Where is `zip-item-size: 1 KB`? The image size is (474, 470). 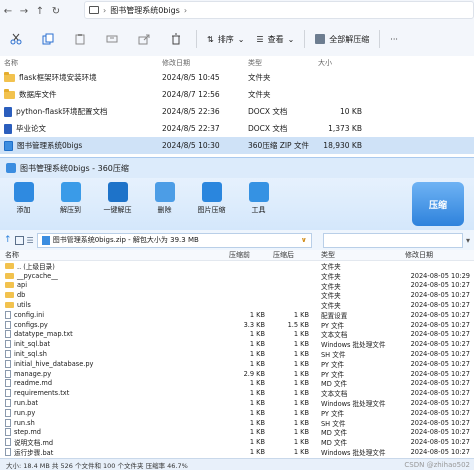 zip-item-size: 1 KB is located at coordinates (257, 363).